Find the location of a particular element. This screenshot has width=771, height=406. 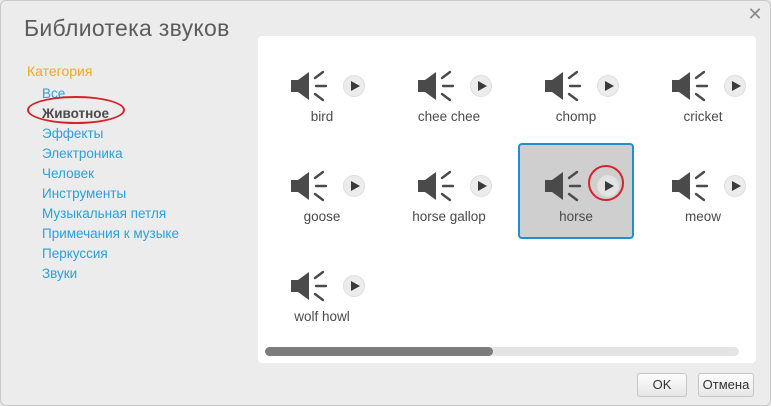

sound-tile: horse is located at coordinates (576, 191).